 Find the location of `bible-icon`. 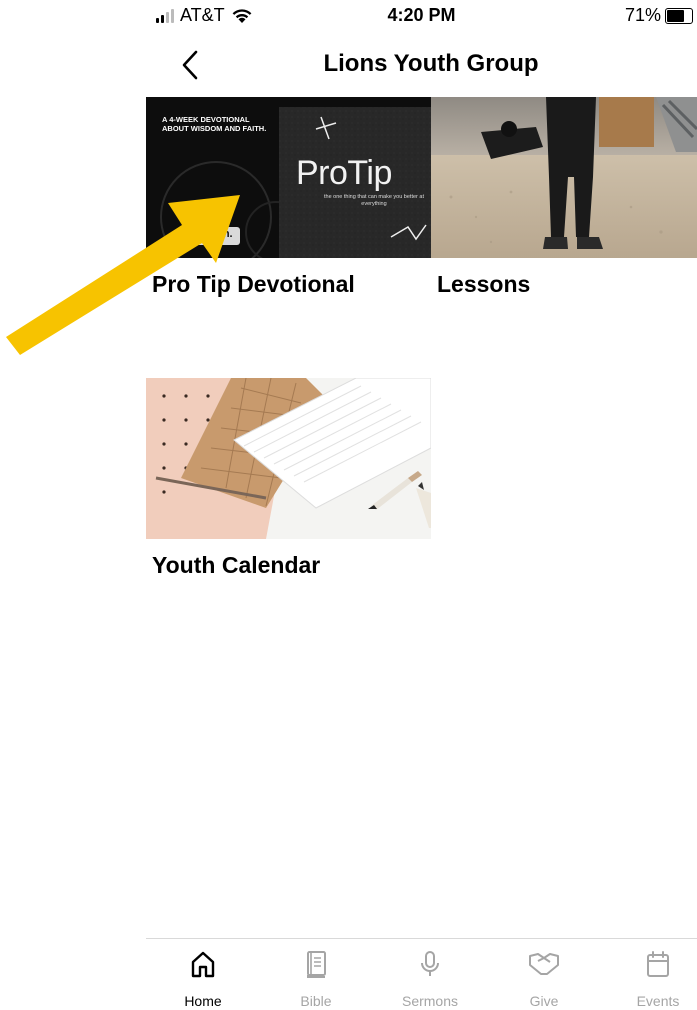

bible-icon is located at coordinates (316, 964).